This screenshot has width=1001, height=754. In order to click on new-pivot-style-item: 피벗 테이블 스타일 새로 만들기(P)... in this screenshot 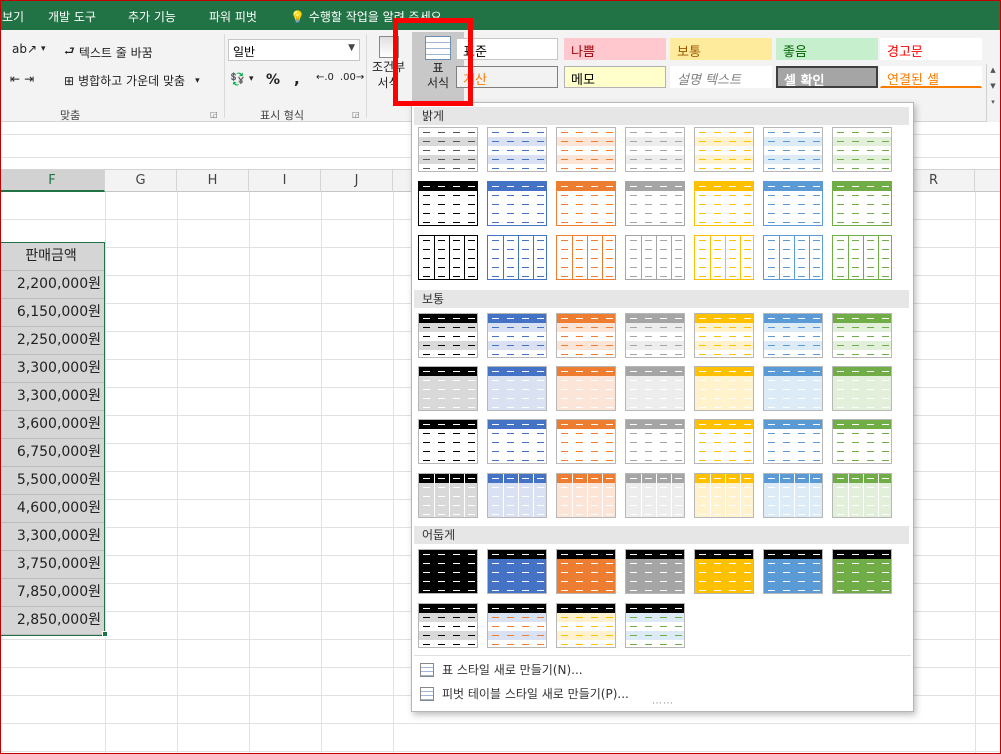, I will do `click(524, 693)`.